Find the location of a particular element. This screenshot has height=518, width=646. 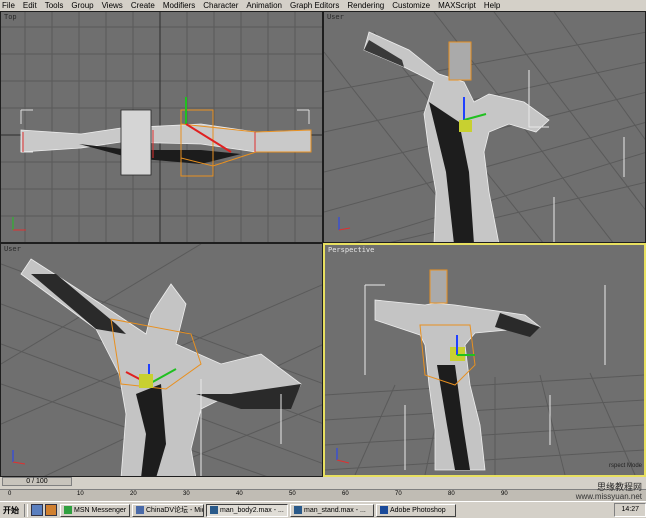

clock: 14:27 is located at coordinates (630, 510).